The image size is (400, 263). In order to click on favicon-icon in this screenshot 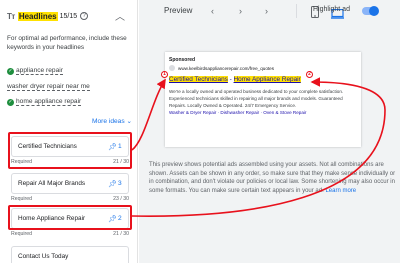, I will do `click(172, 68)`.